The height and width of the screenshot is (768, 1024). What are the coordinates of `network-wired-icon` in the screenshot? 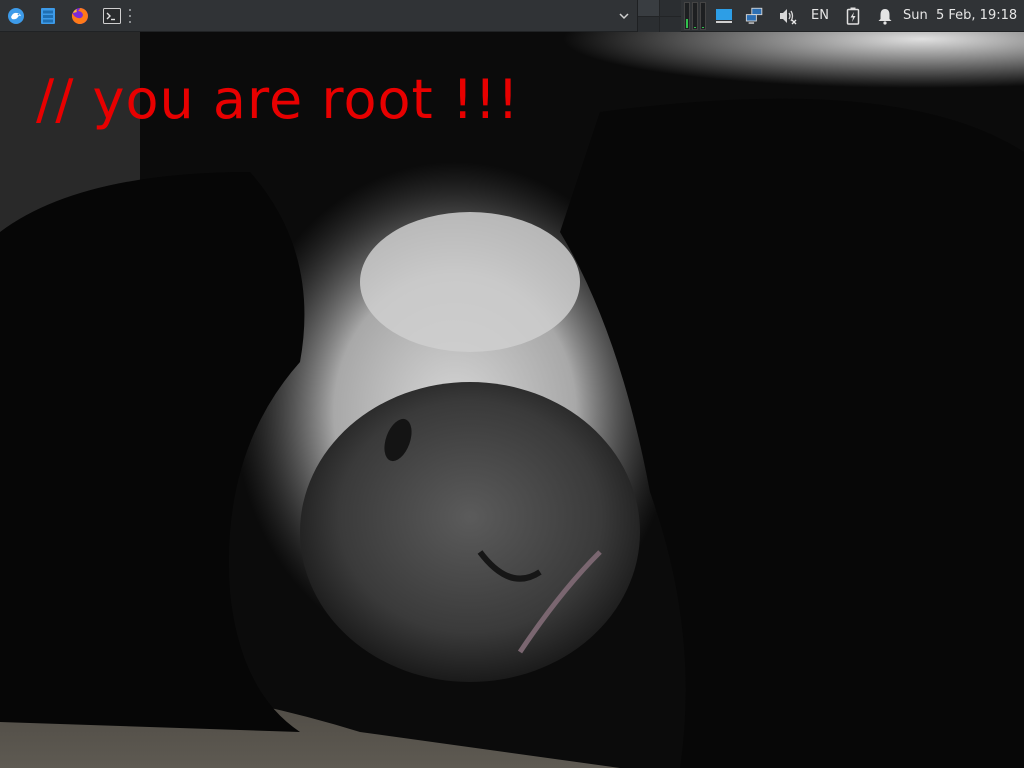 It's located at (754, 15).